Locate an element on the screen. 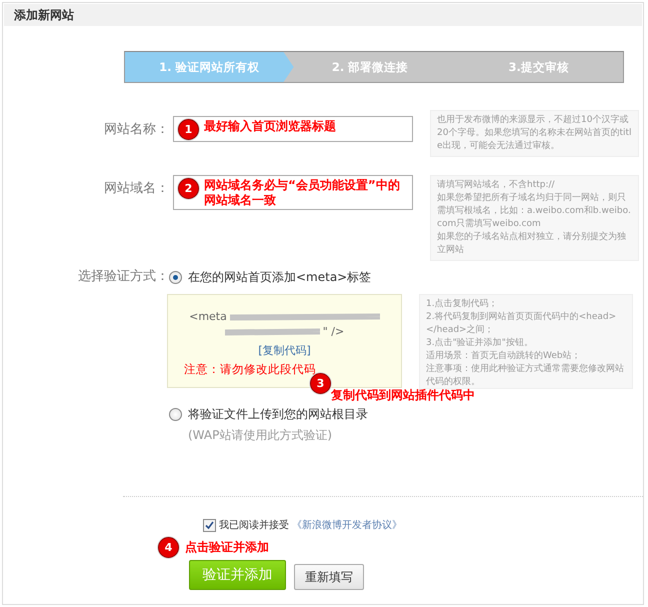  input-field: 1 最好输入首页浏览器标题 is located at coordinates (293, 129).